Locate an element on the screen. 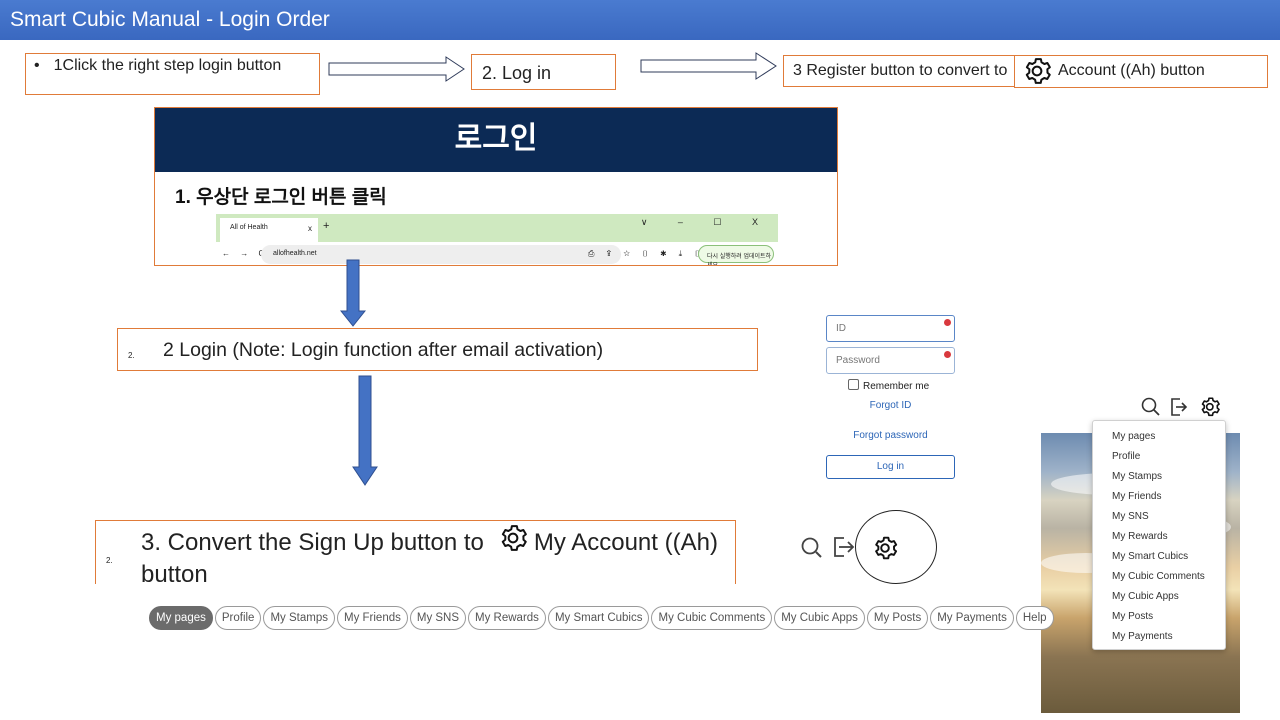 The width and height of the screenshot is (1280, 720). password-placeholder: Password is located at coordinates (858, 360).